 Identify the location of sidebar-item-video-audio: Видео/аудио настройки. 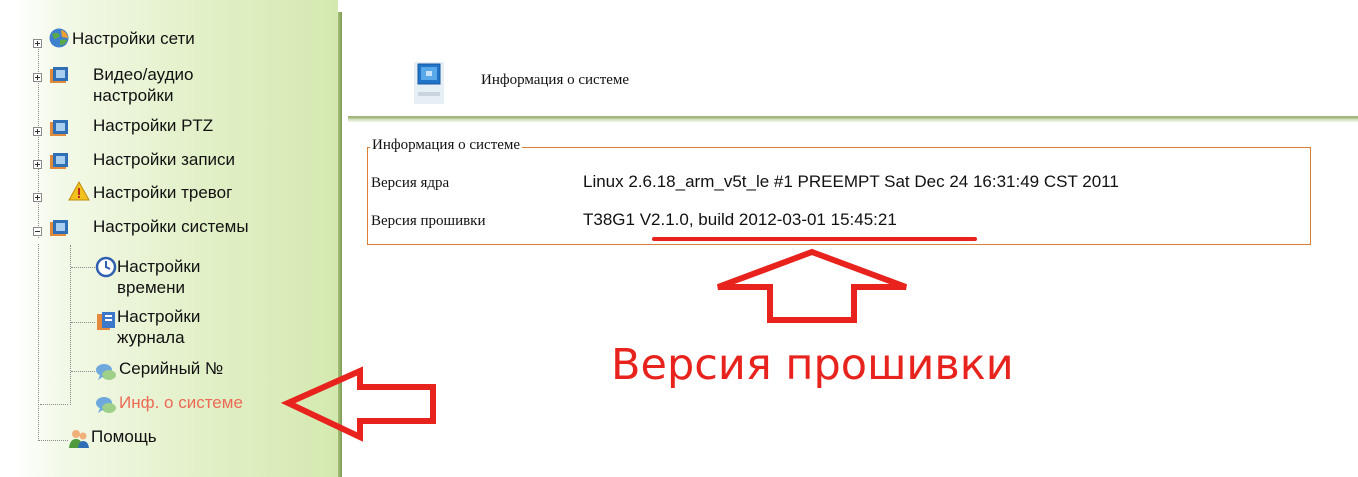
(143, 85).